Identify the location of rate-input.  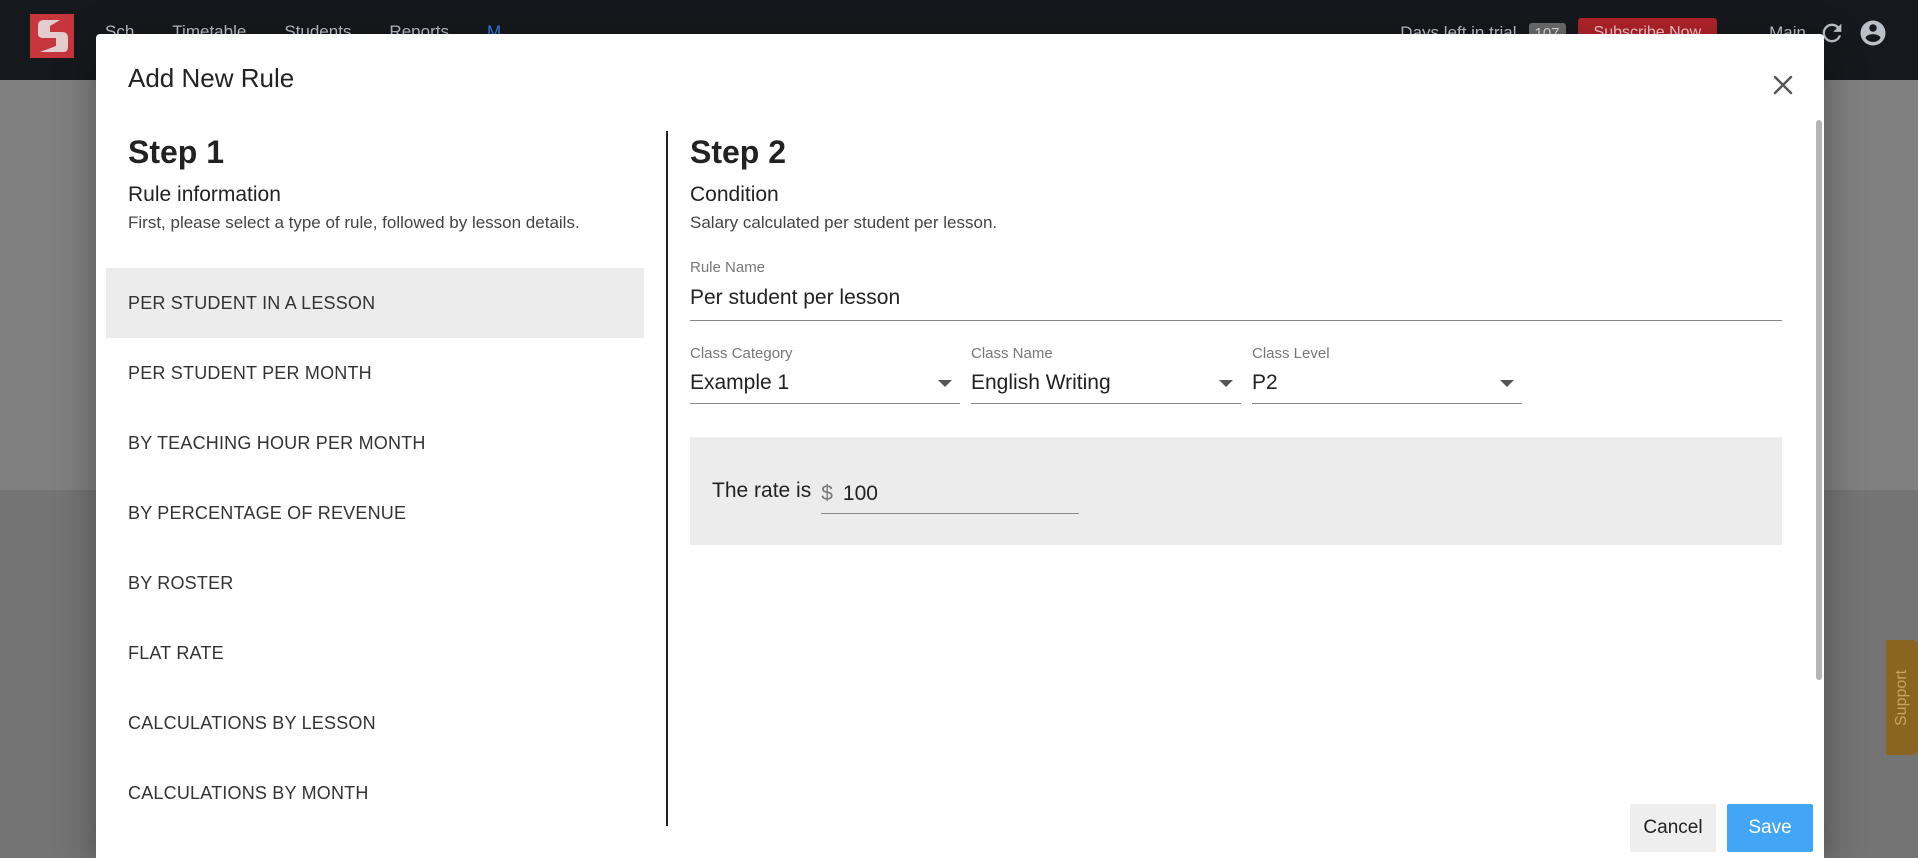
(947, 493).